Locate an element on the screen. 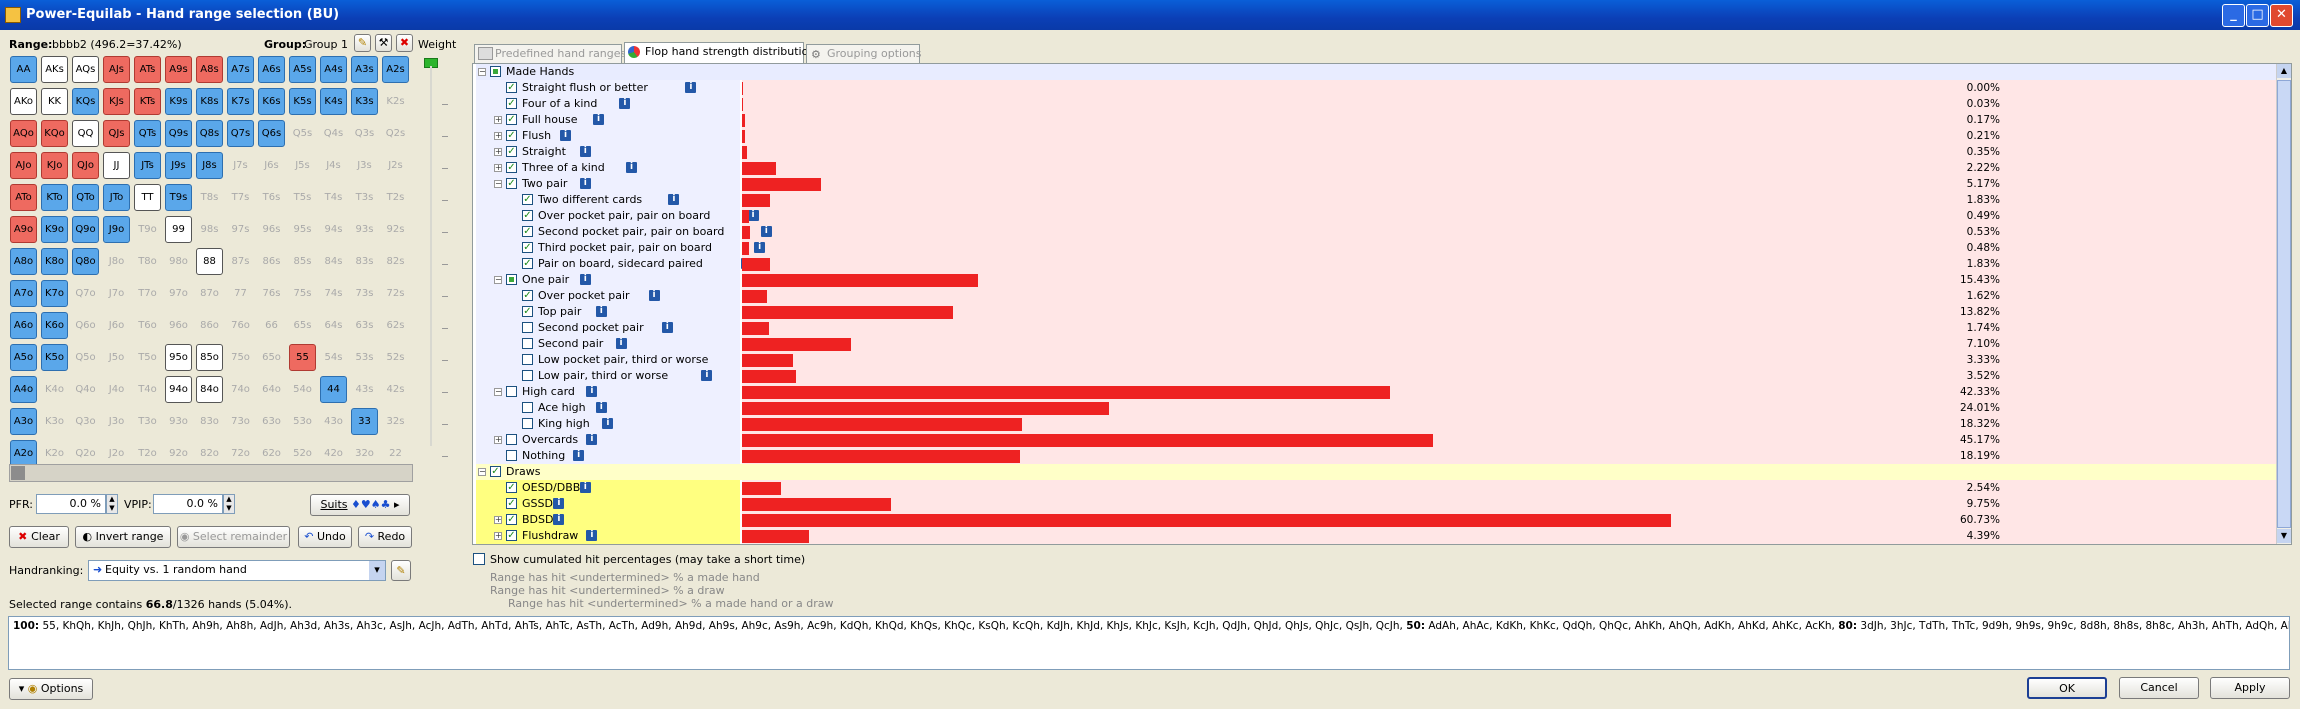  hand-cell: KTs is located at coordinates (147, 101).